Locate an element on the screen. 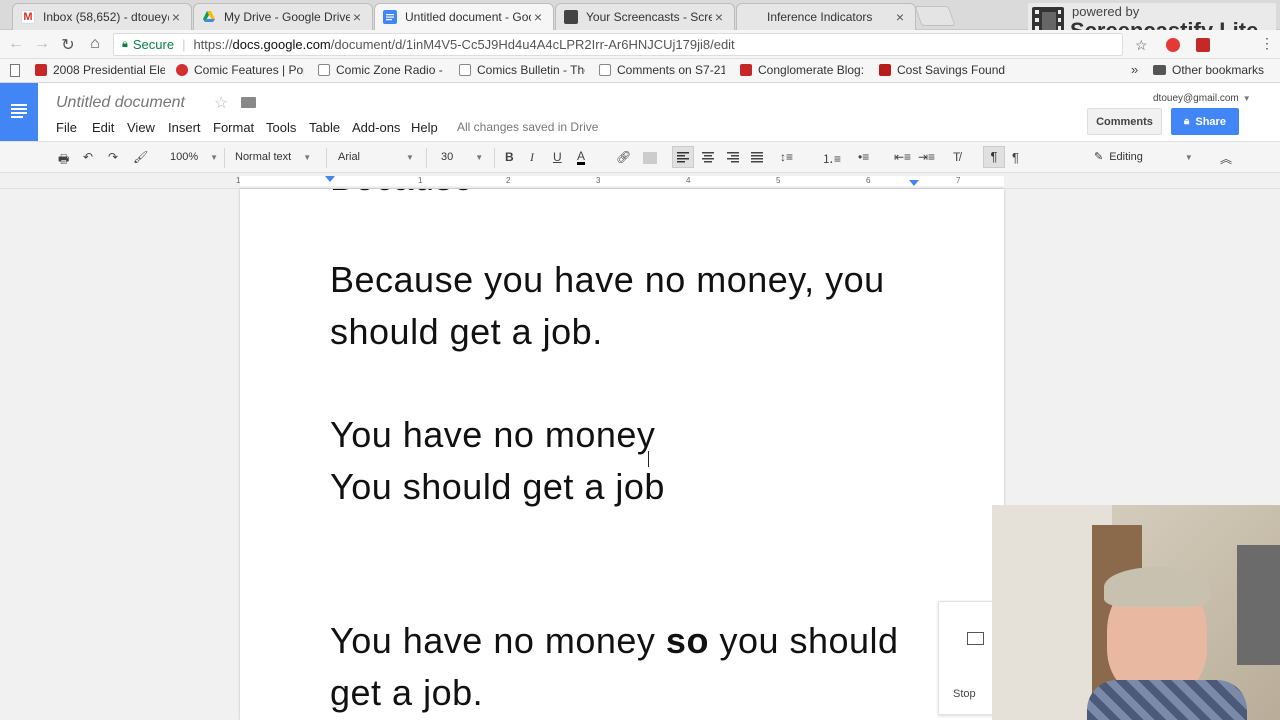  menu-table: Table is located at coordinates (324, 127).